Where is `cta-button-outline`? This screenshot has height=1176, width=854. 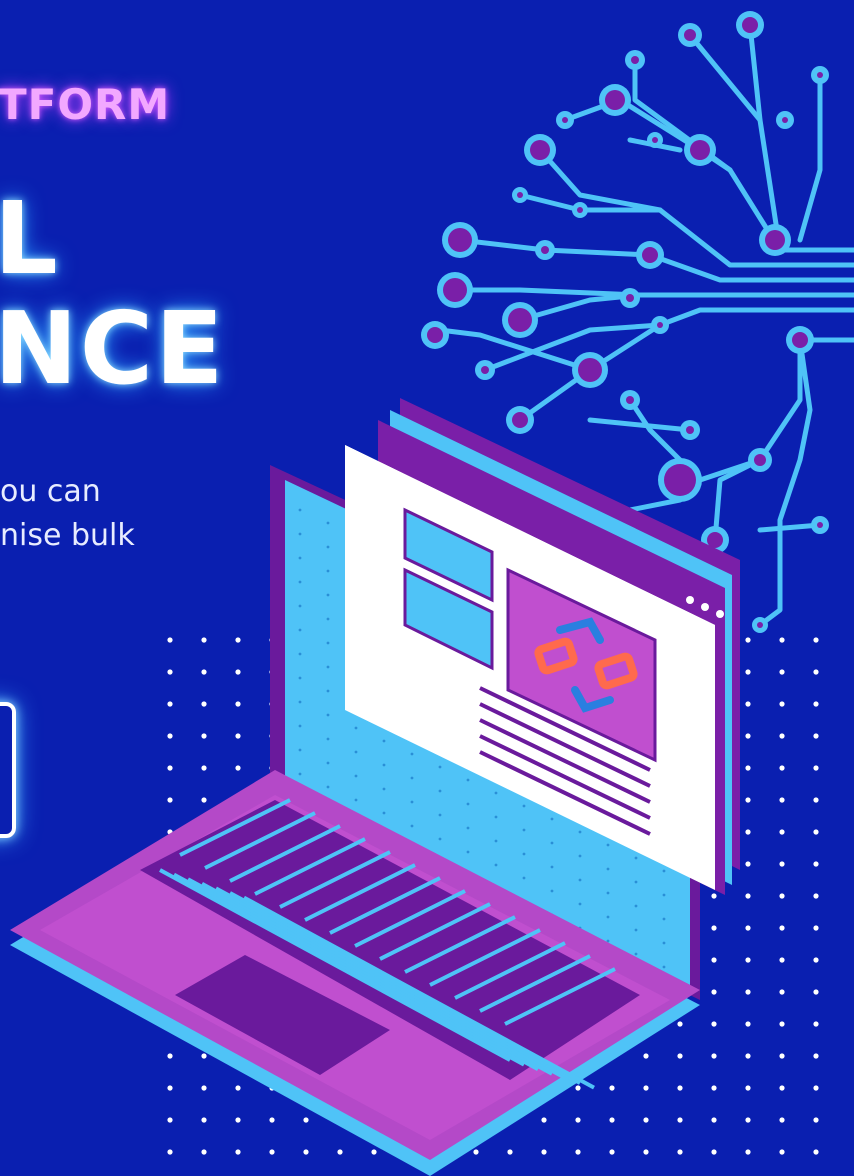
cta-button-outline is located at coordinates (8, 770).